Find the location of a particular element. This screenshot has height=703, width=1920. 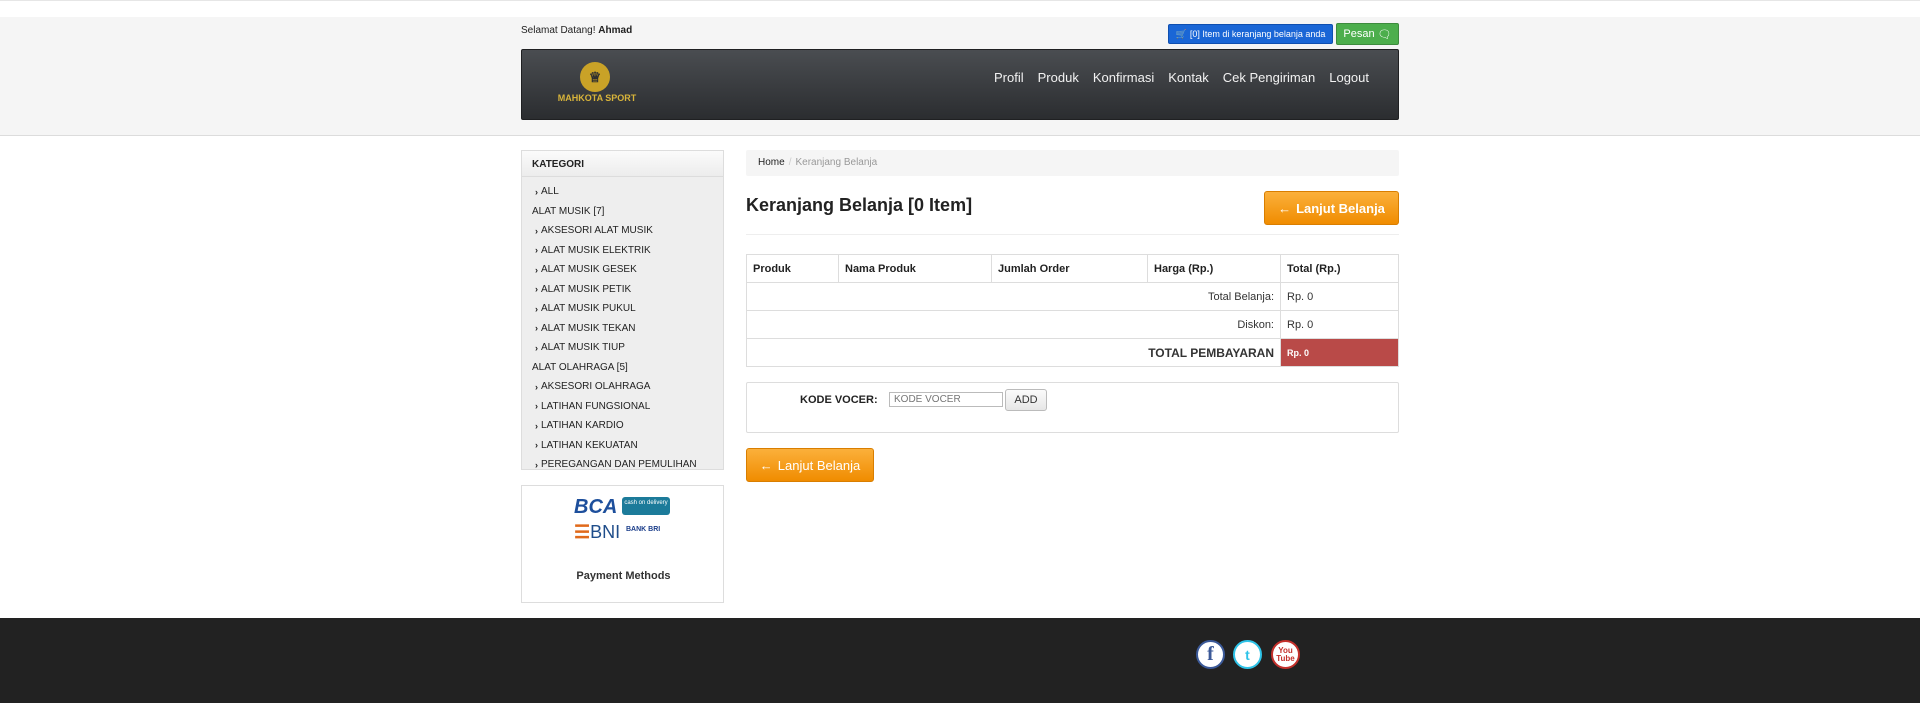

category-item: › AKSESORI OLAHRAGA is located at coordinates (622, 387).